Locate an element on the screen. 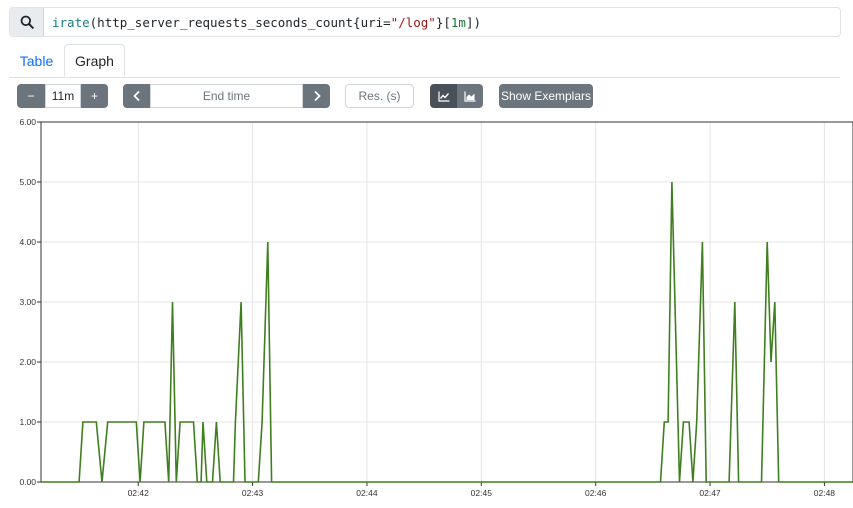 This screenshot has width=853, height=508. x-tick-label: 02:44 is located at coordinates (367, 493).